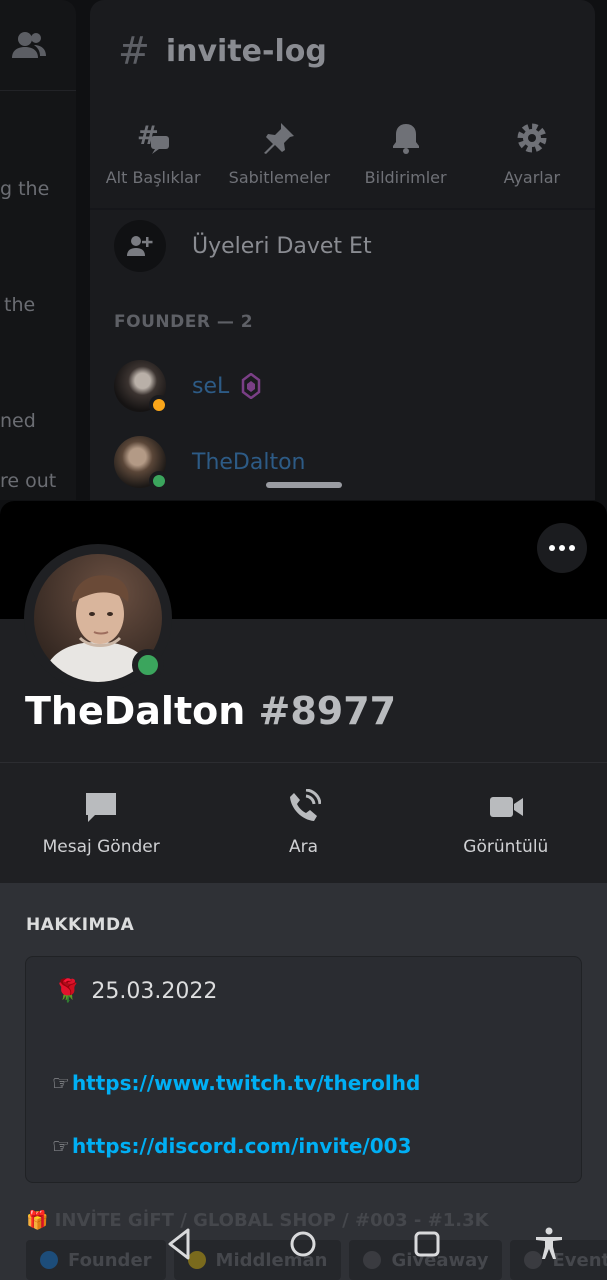 This screenshot has width=607, height=1280. What do you see at coordinates (187, 387) in the screenshot?
I see `member-row: seL` at bounding box center [187, 387].